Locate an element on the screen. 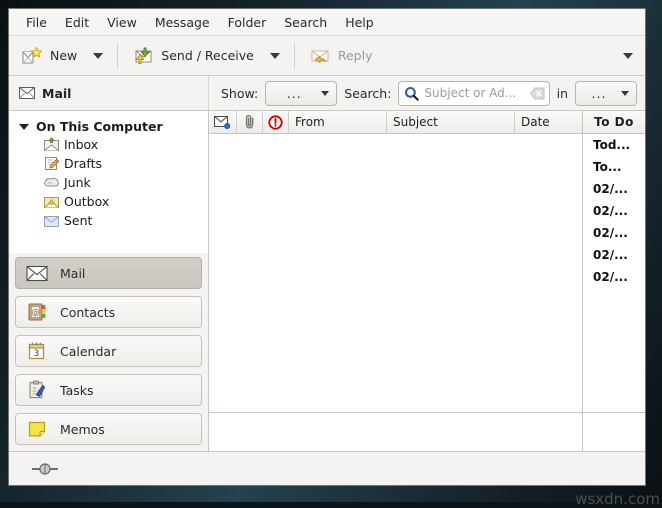 The image size is (662, 508). reply-icon is located at coordinates (320, 56).